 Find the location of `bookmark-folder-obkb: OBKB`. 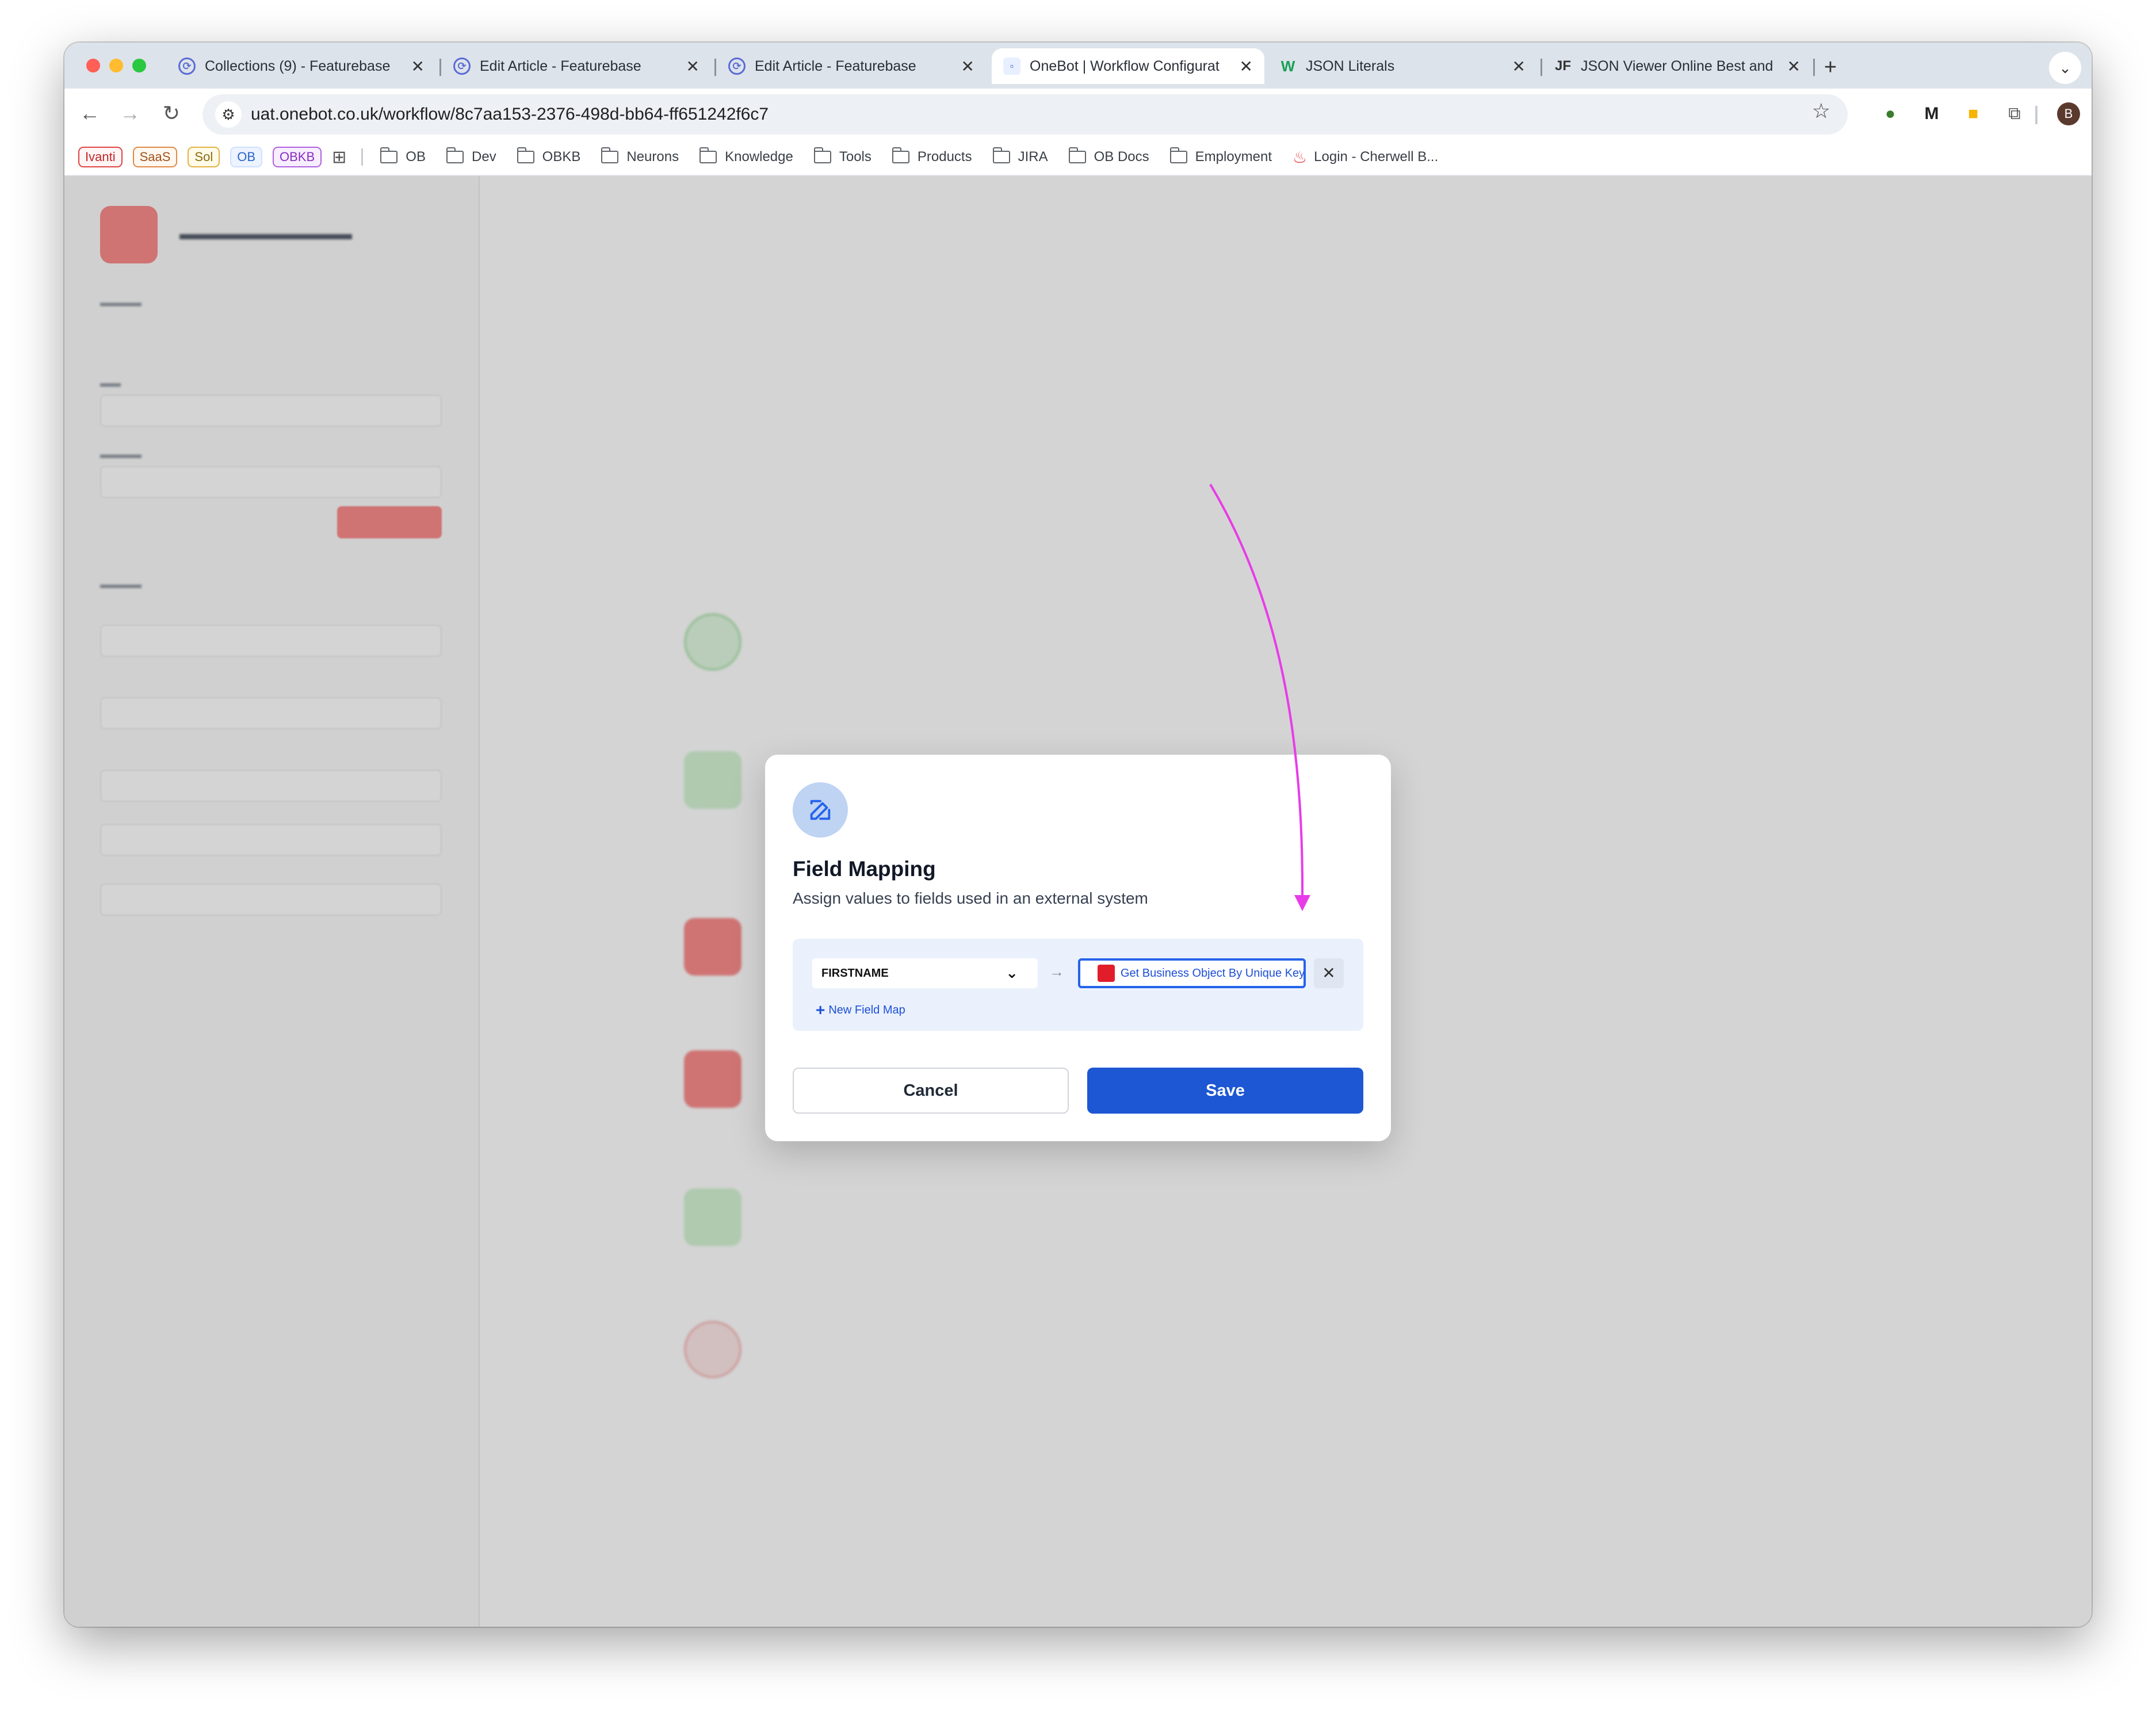

bookmark-folder-obkb: OBKB is located at coordinates (549, 156).